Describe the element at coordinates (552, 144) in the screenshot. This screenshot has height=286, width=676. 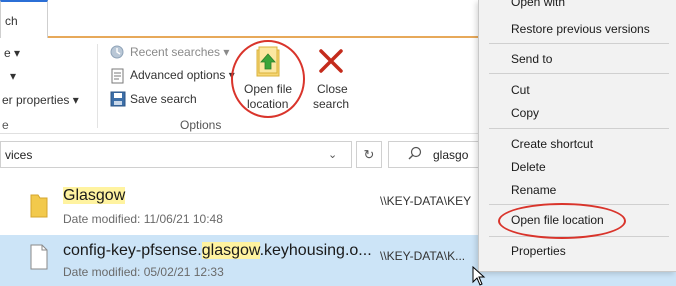
I see `menu-item-create-shortcut: Create shortcut` at that location.